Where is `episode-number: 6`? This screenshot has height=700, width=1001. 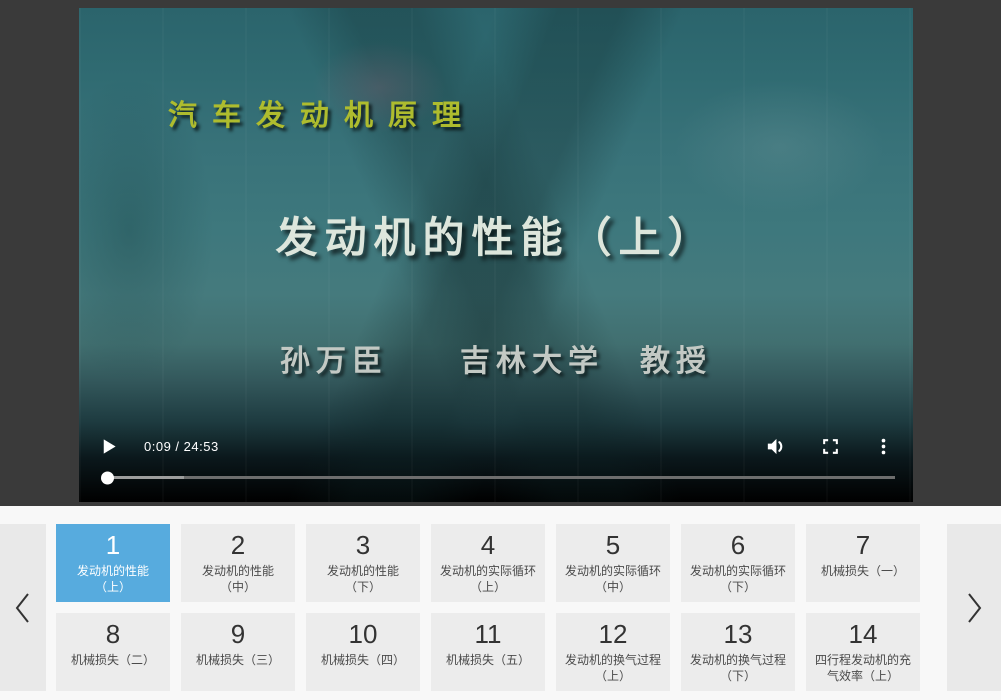
episode-number: 6 is located at coordinates (738, 545).